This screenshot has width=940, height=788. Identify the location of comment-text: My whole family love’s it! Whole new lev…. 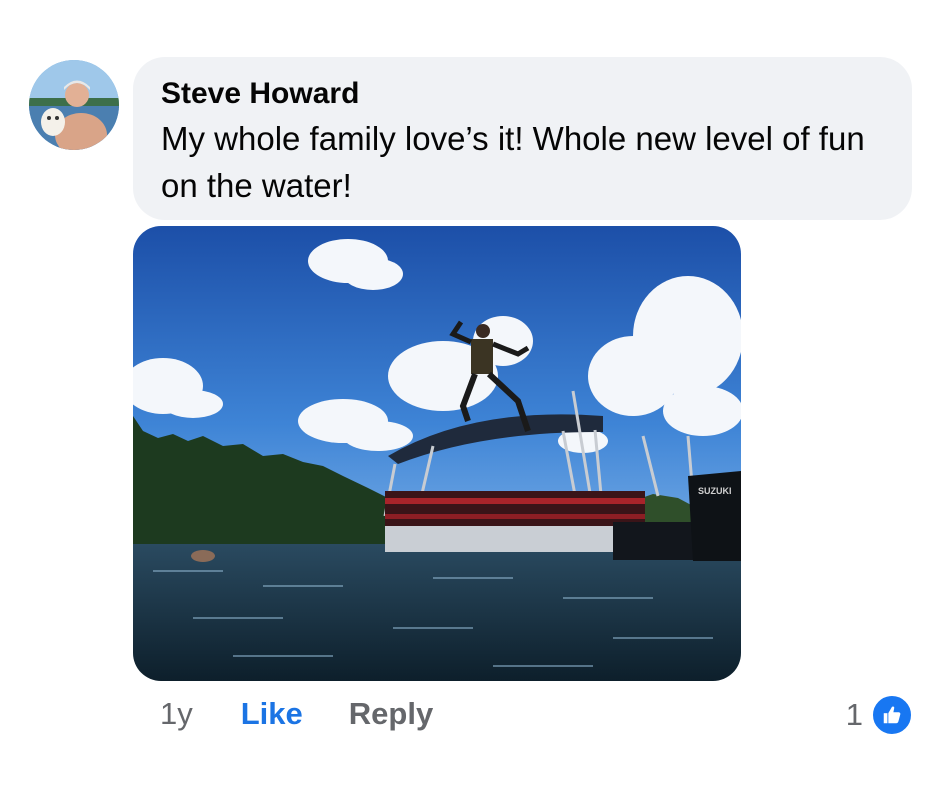
(513, 162).